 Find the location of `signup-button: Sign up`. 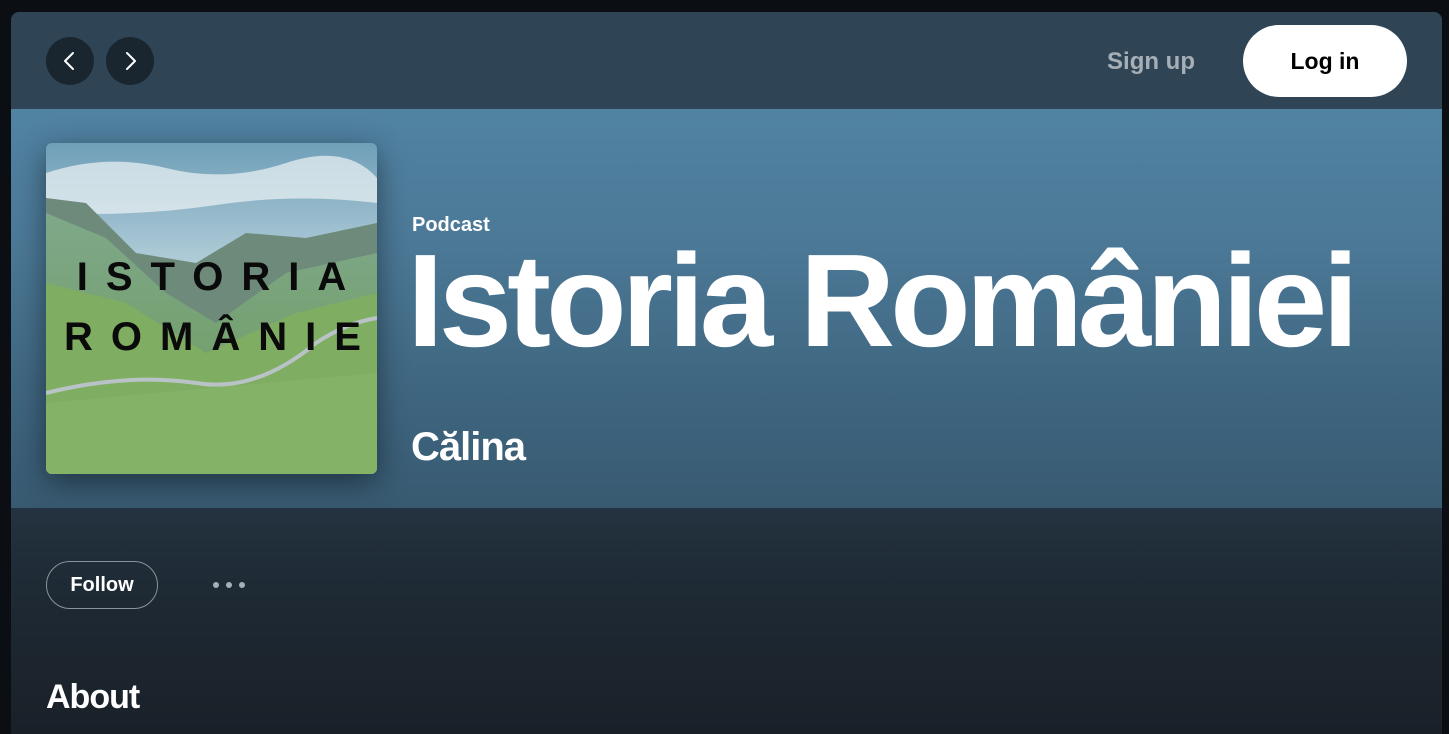

signup-button: Sign up is located at coordinates (1151, 62).